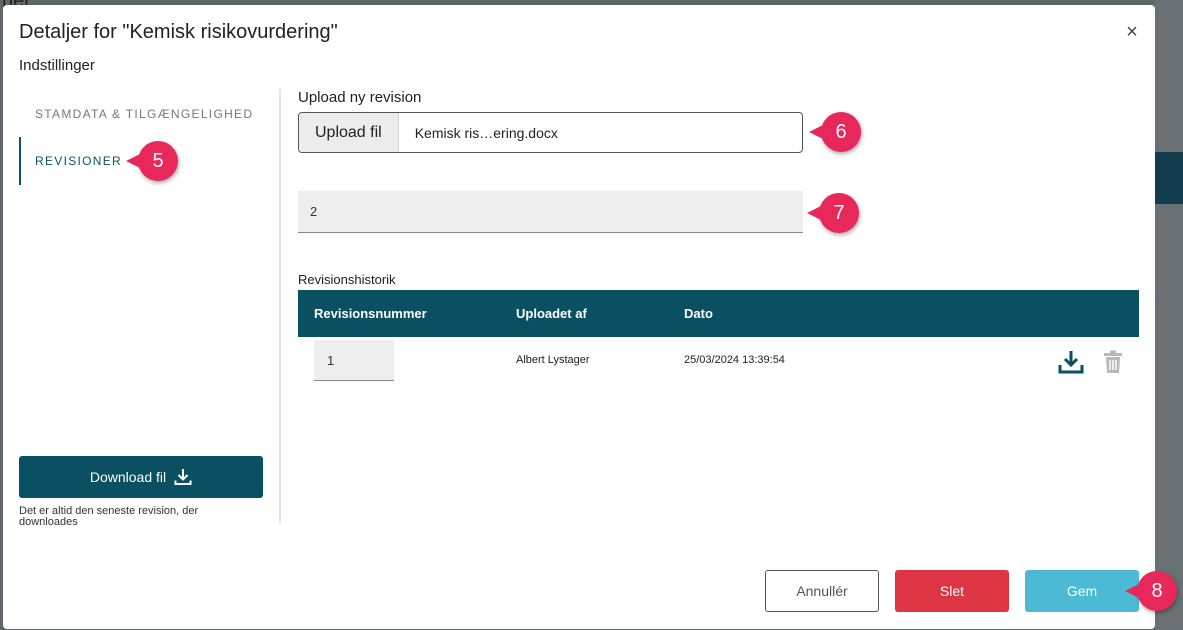 The height and width of the screenshot is (630, 1183). What do you see at coordinates (486, 132) in the screenshot?
I see `upload-file-name: Kemisk ris…ering.docx` at bounding box center [486, 132].